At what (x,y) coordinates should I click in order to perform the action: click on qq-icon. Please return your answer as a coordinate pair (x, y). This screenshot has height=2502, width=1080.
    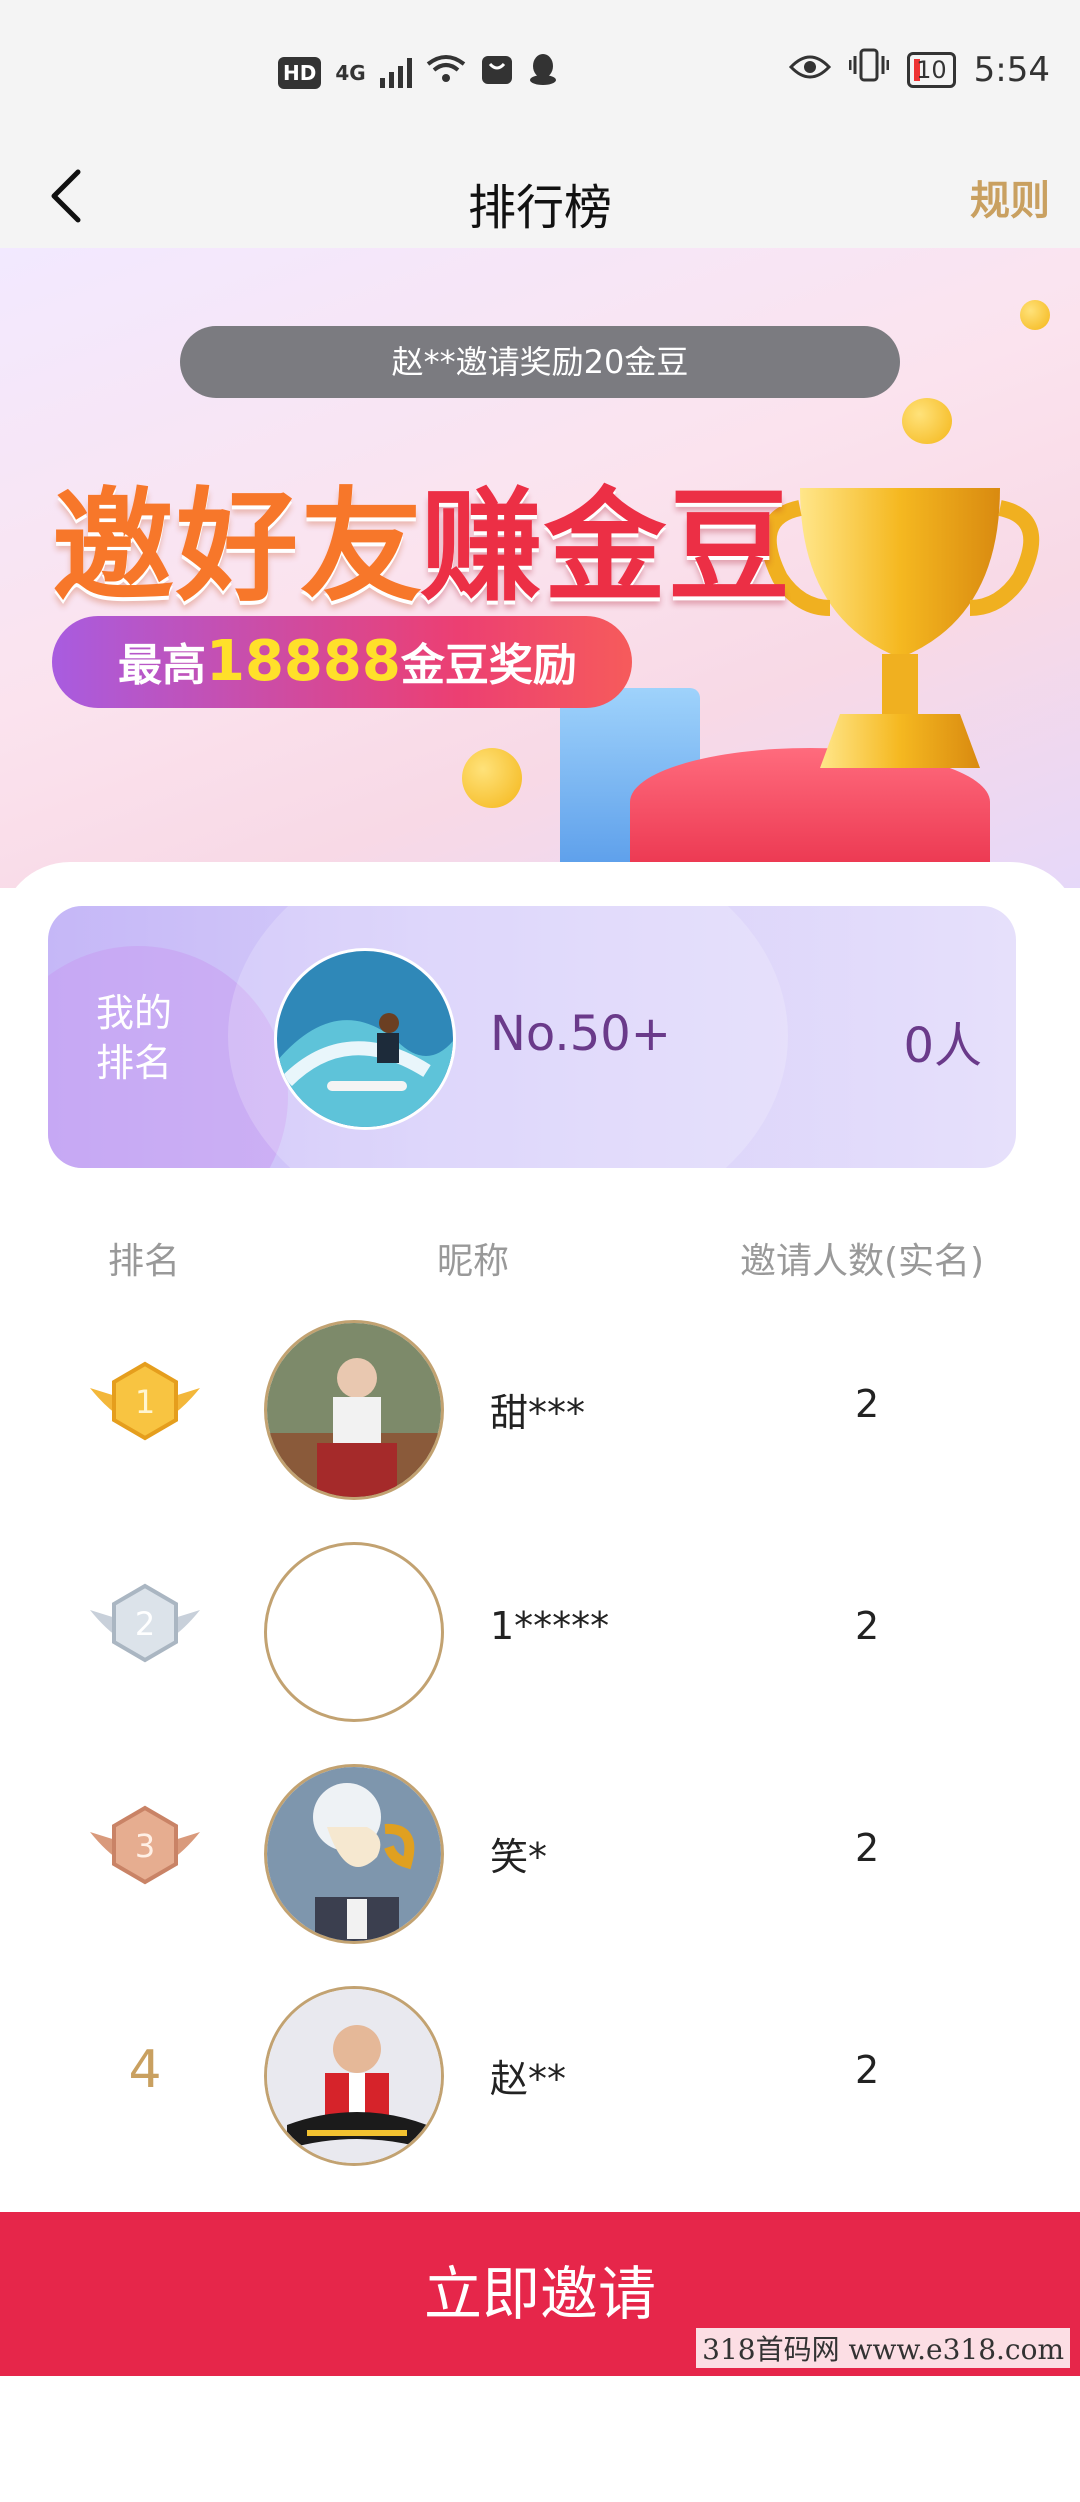
    Looking at the image, I should click on (543, 72).